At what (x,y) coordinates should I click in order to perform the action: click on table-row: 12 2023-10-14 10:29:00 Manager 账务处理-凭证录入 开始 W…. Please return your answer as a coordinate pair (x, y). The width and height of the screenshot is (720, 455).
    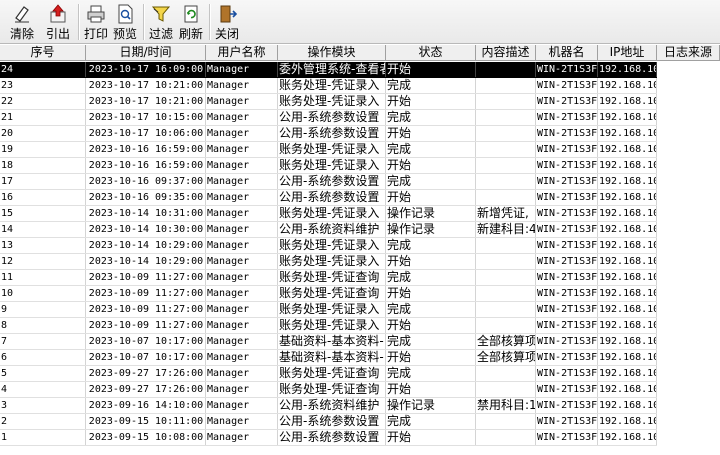
    Looking at the image, I should click on (328, 262).